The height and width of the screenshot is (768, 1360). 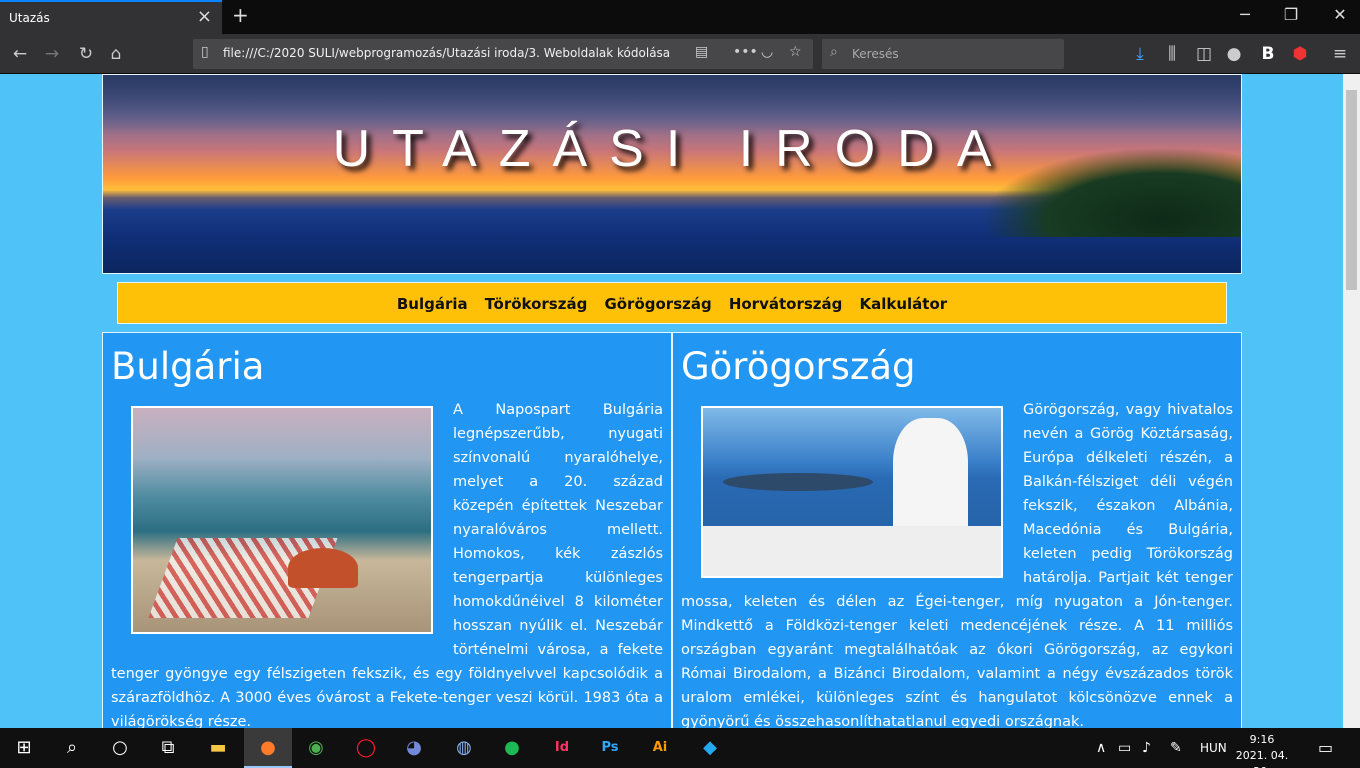 What do you see at coordinates (610, 748) in the screenshot?
I see `photoshop-icon: Ps` at bounding box center [610, 748].